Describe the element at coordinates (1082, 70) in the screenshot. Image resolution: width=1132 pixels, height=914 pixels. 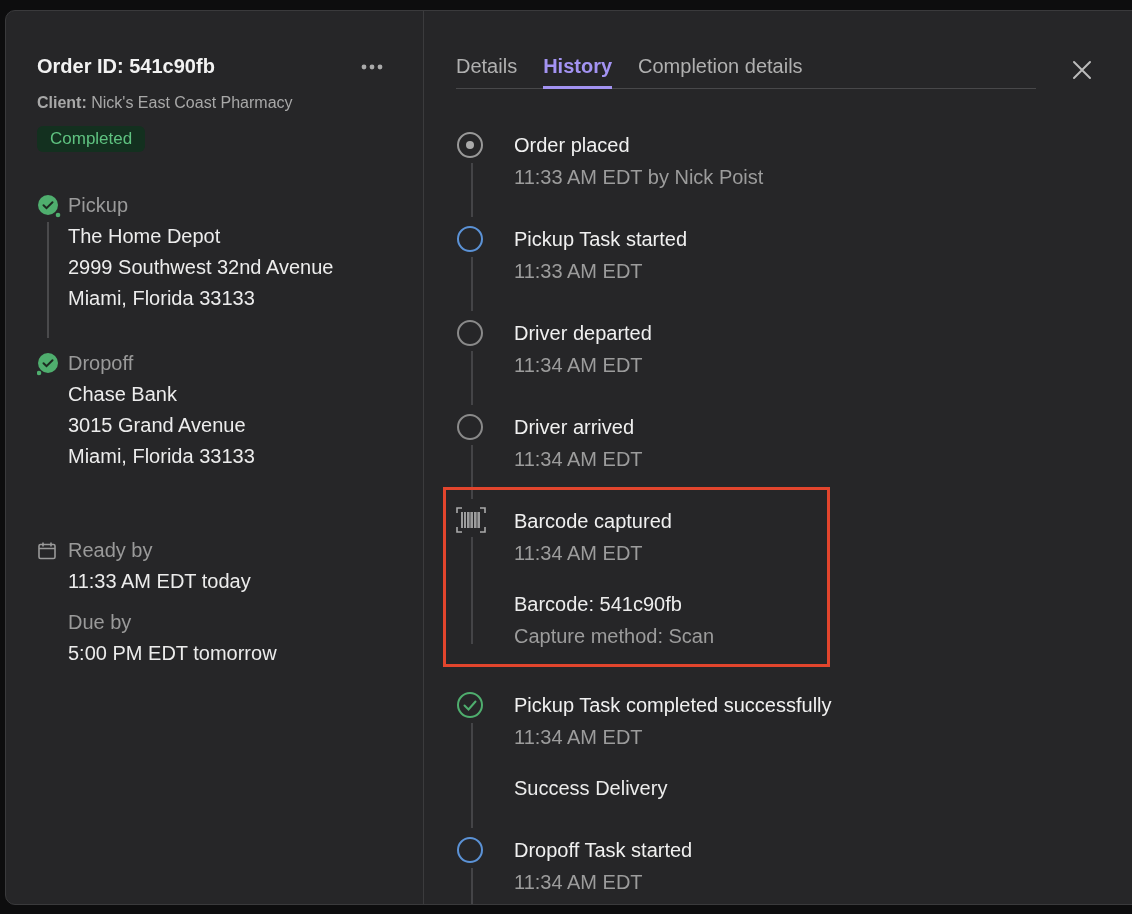
I see `close-icon` at that location.